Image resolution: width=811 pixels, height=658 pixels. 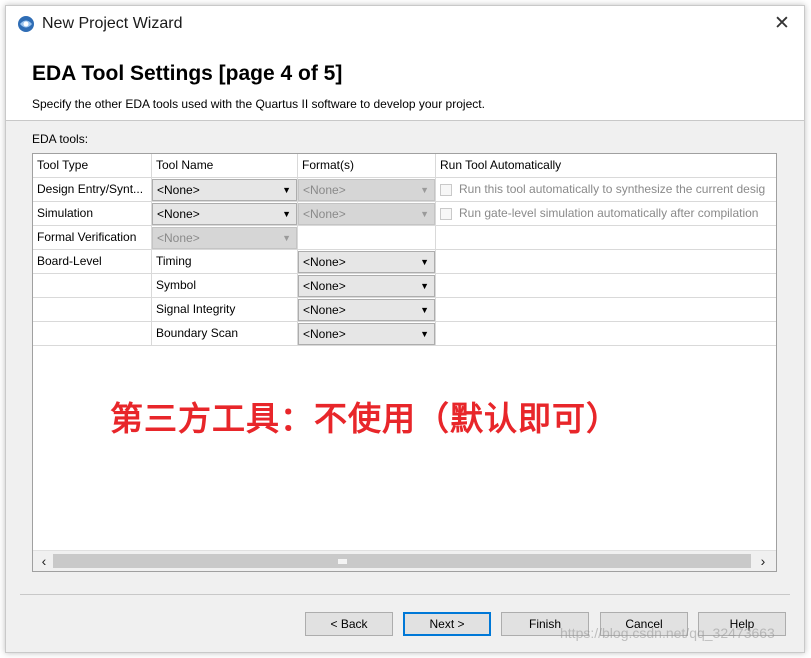 I want to click on synthesize-checkbox, so click(x=446, y=190).